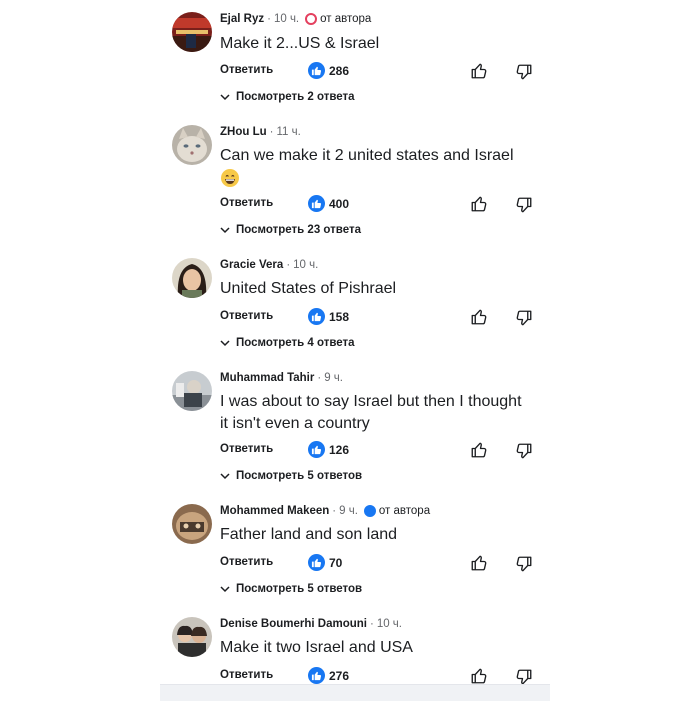 Image resolution: width=700 pixels, height=701 pixels. Describe the element at coordinates (242, 19) in the screenshot. I see `author-name: Ejal Ryz` at that location.